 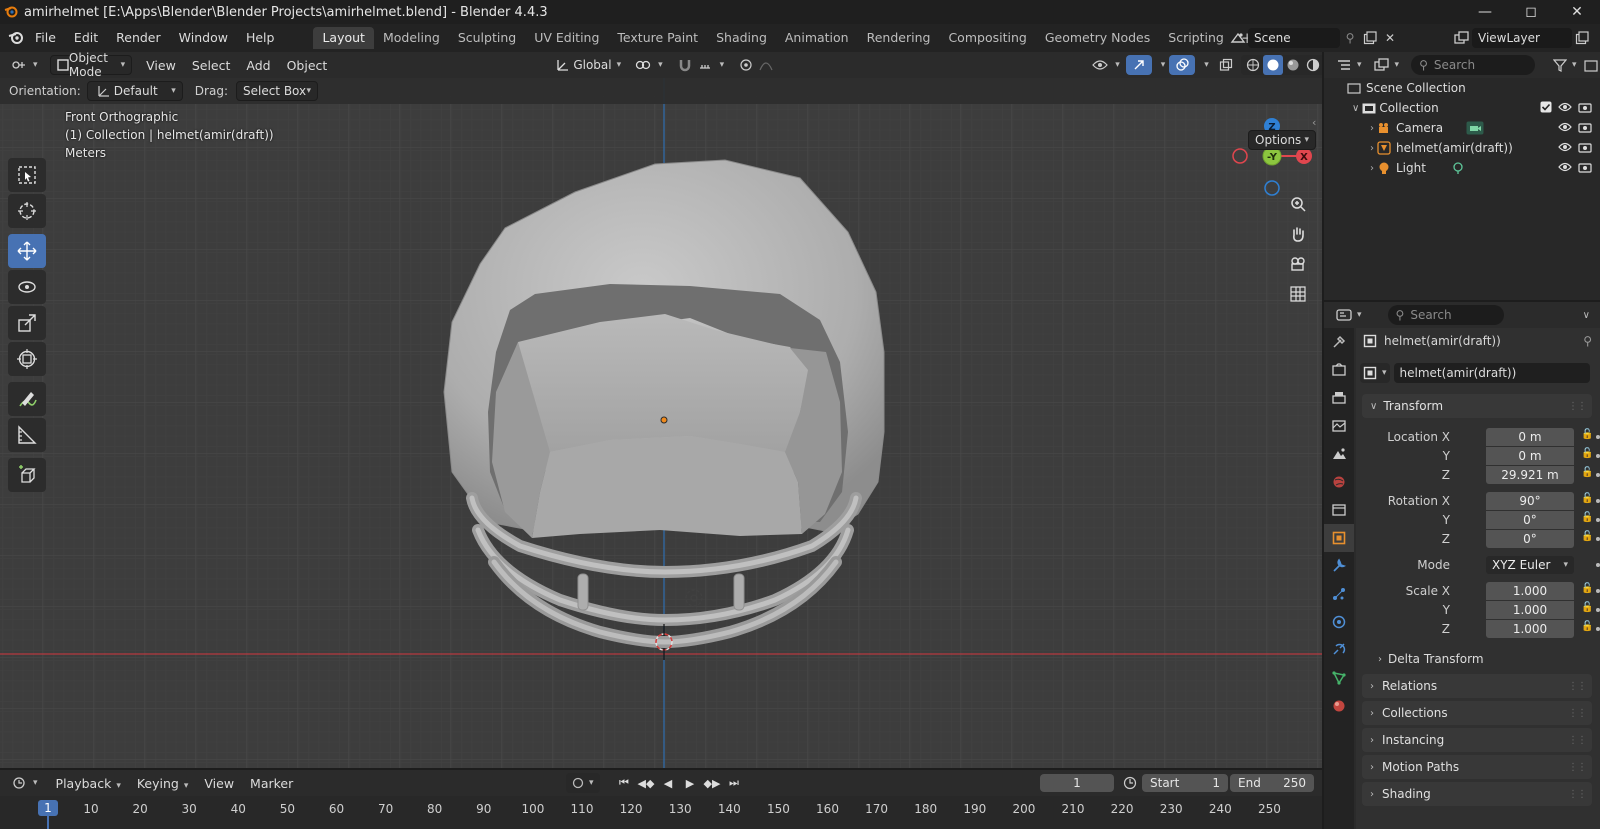 What do you see at coordinates (27, 323) in the screenshot?
I see `scale-tool` at bounding box center [27, 323].